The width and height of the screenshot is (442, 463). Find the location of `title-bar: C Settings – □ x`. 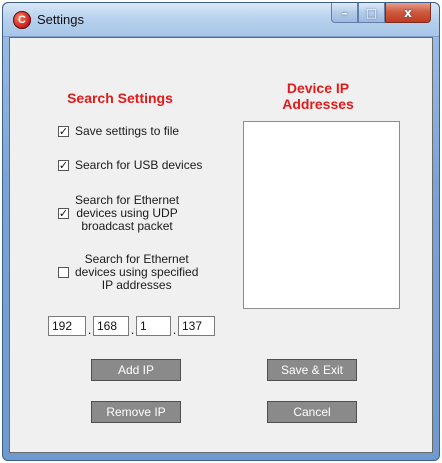

title-bar: C Settings – □ x is located at coordinates (221, 20).